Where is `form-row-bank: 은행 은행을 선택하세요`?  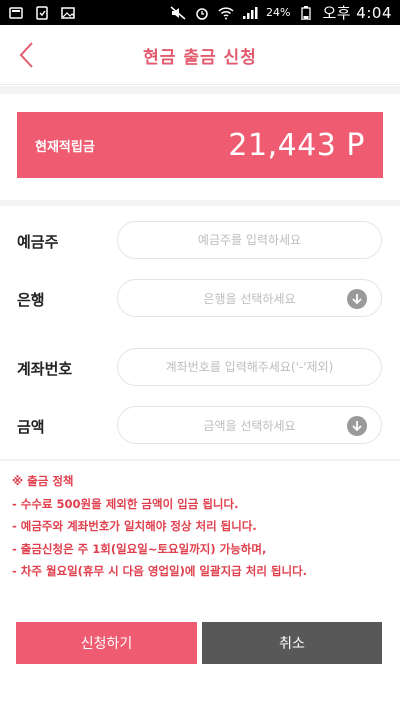
form-row-bank: 은행 은행을 선택하세요 is located at coordinates (200, 299).